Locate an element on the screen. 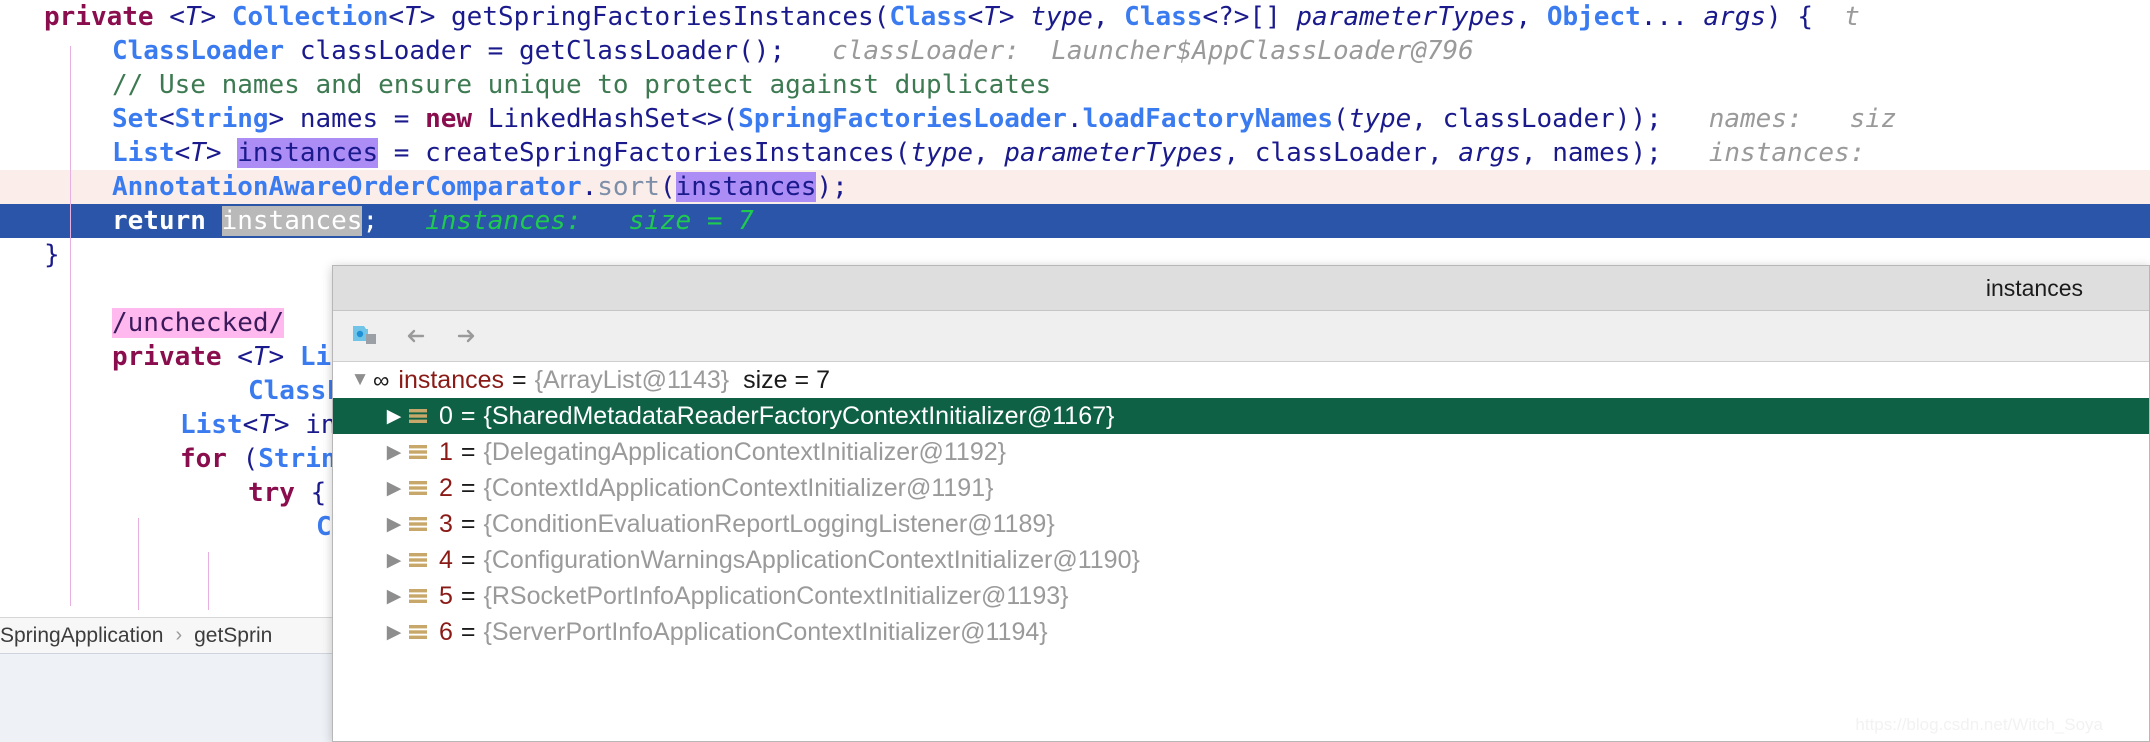 This screenshot has width=2150, height=742. code-token: LinkedHashSet<>( is located at coordinates (605, 119).